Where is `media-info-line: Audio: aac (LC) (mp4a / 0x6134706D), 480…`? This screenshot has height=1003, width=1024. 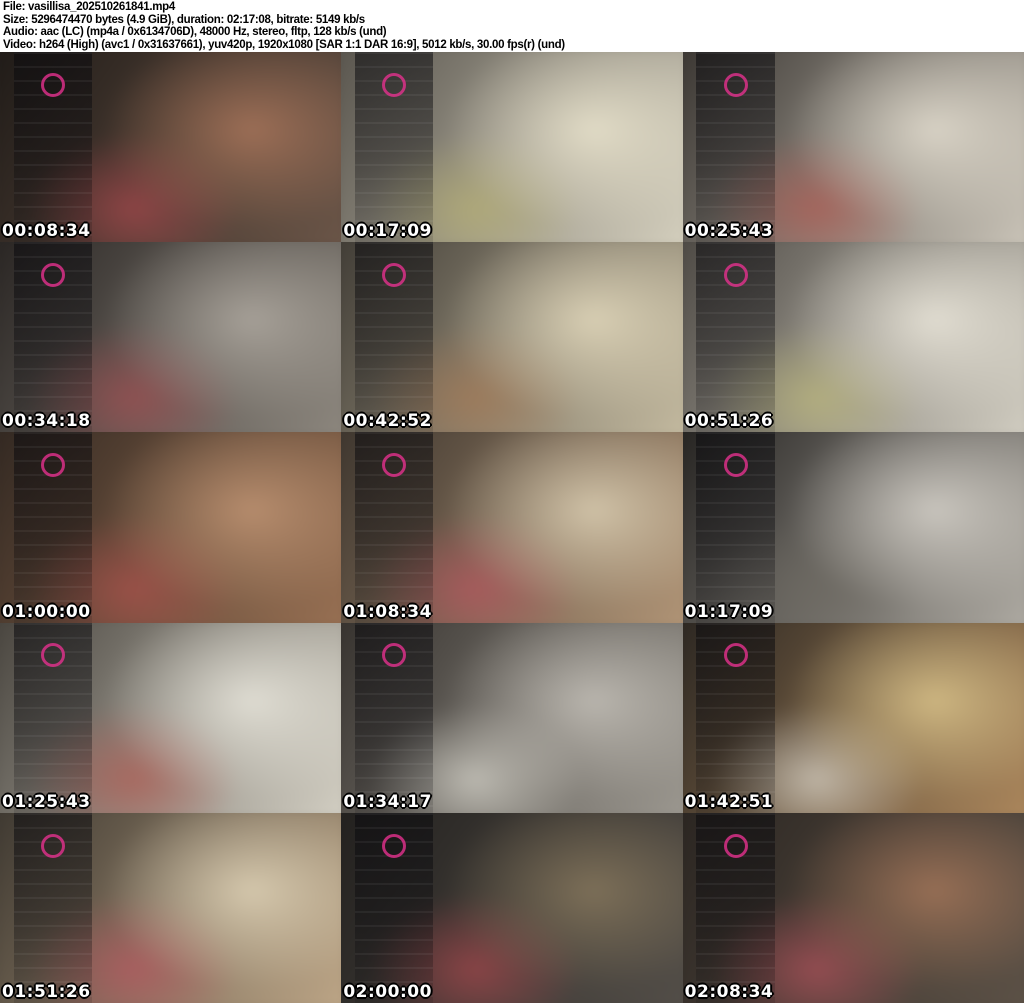 media-info-line: Audio: aac (LC) (mp4a / 0x6134706D), 480… is located at coordinates (195, 32).